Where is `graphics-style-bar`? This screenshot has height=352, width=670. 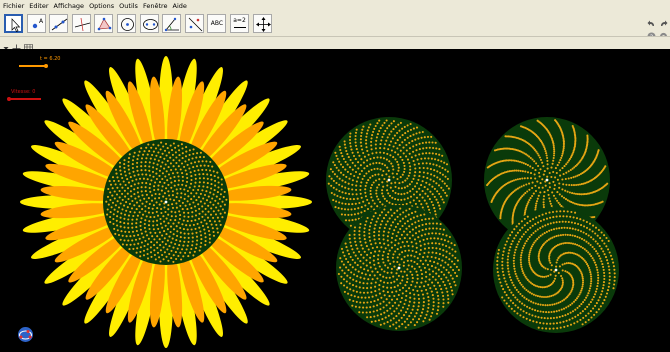 graphics-style-bar is located at coordinates (335, 44).